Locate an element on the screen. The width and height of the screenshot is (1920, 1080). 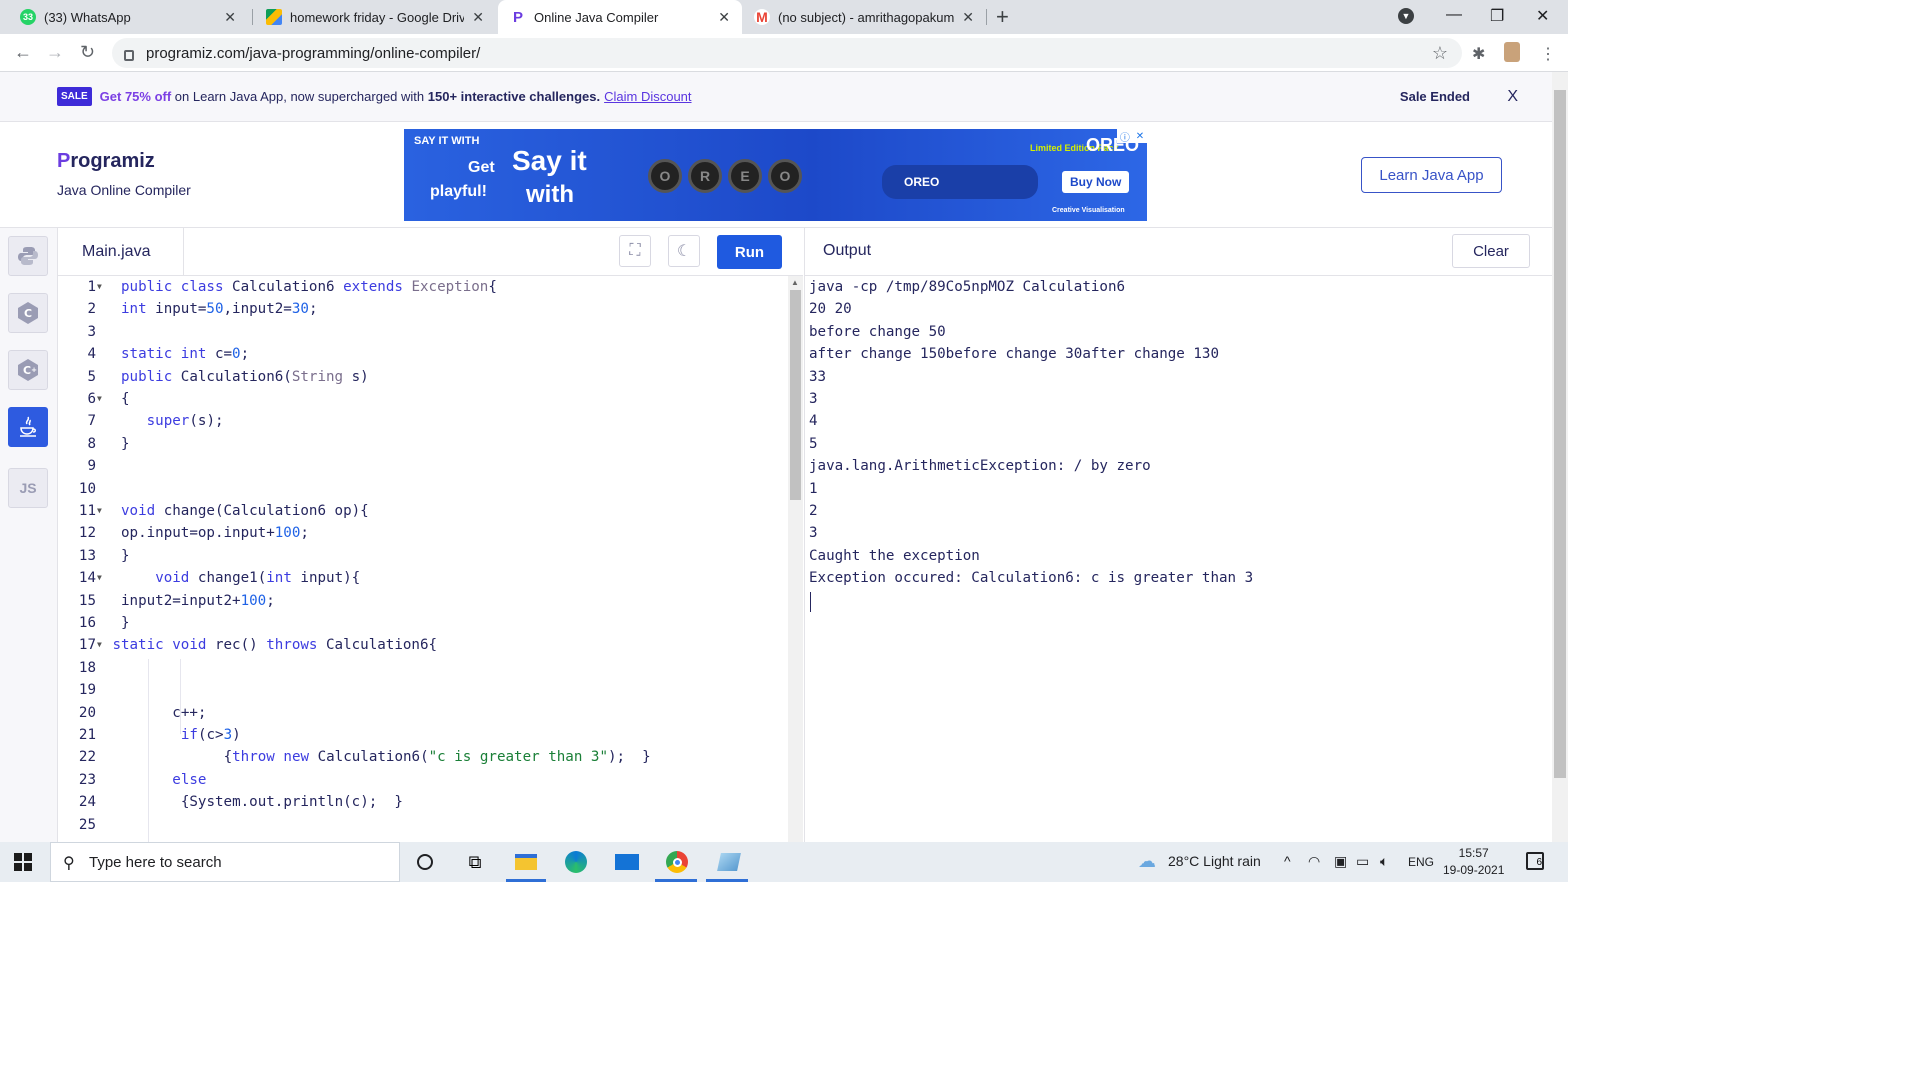
cpp-icon: C + is located at coordinates (28, 370).